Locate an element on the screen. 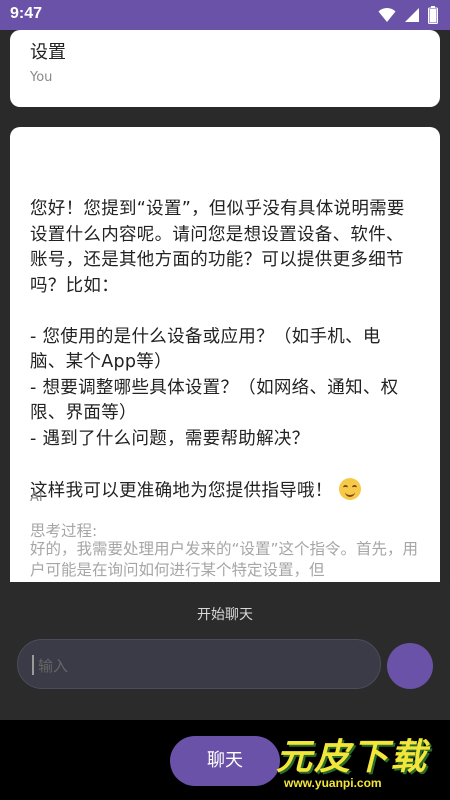 The height and width of the screenshot is (800, 450). chat-button: 聊天 is located at coordinates (225, 761).